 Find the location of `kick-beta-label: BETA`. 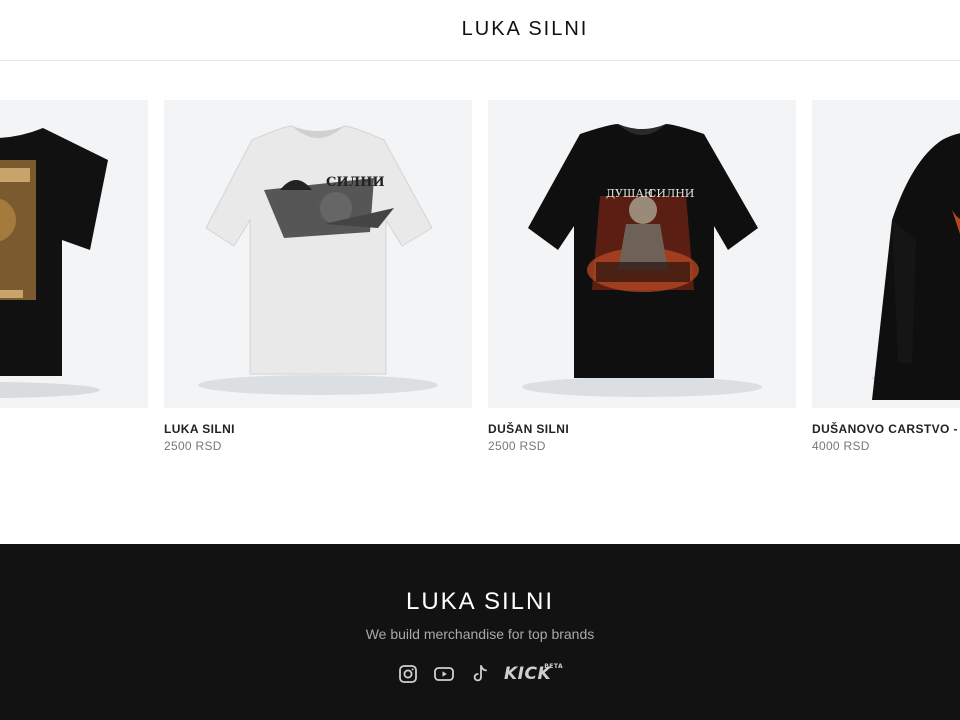

kick-beta-label: BETA is located at coordinates (554, 666).